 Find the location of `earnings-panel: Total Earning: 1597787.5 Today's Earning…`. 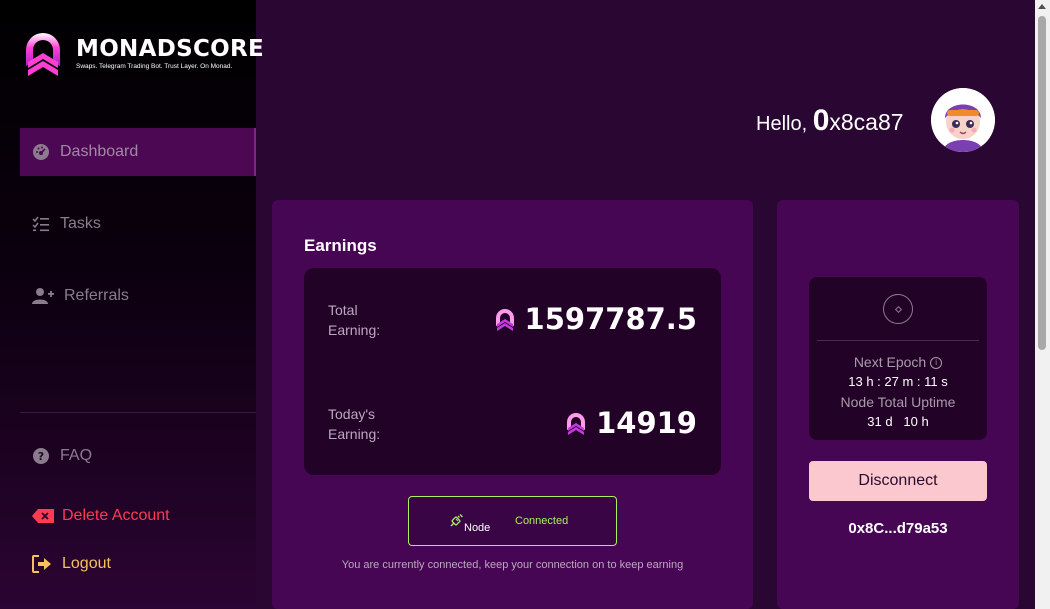

earnings-panel: Total Earning: 1597787.5 Today's Earning… is located at coordinates (512, 371).